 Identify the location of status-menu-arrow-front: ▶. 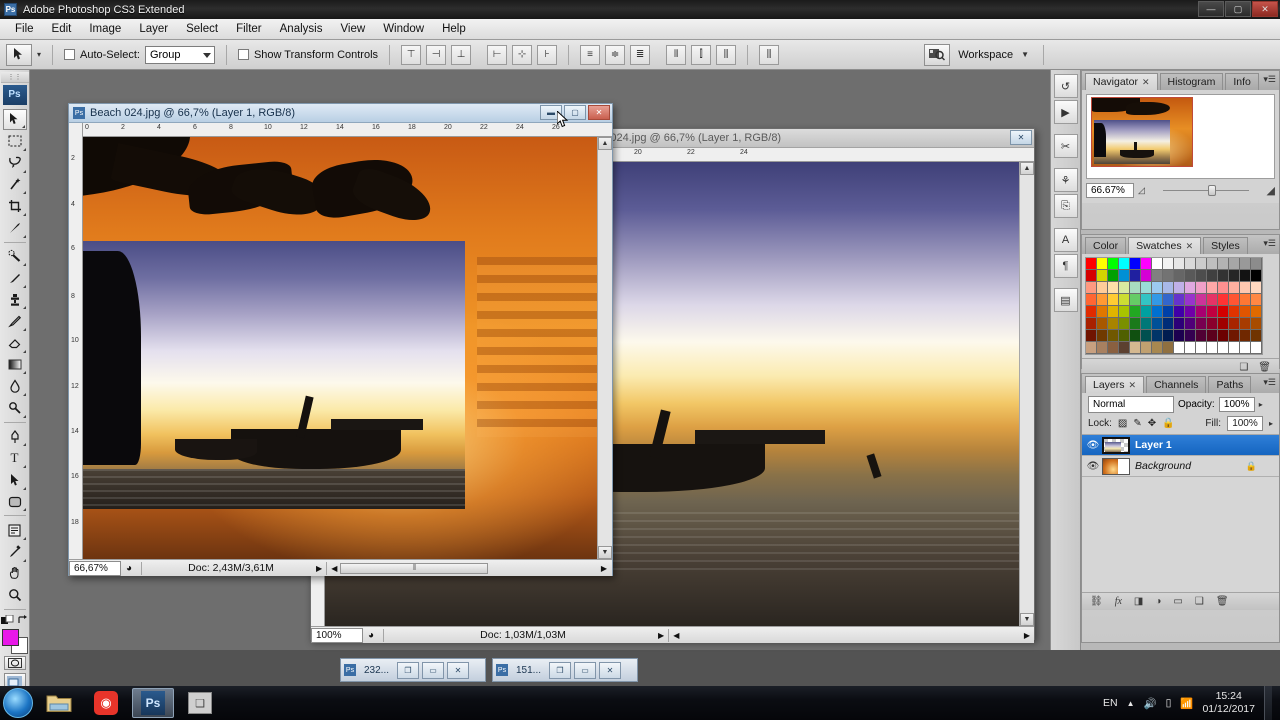
(319, 568).